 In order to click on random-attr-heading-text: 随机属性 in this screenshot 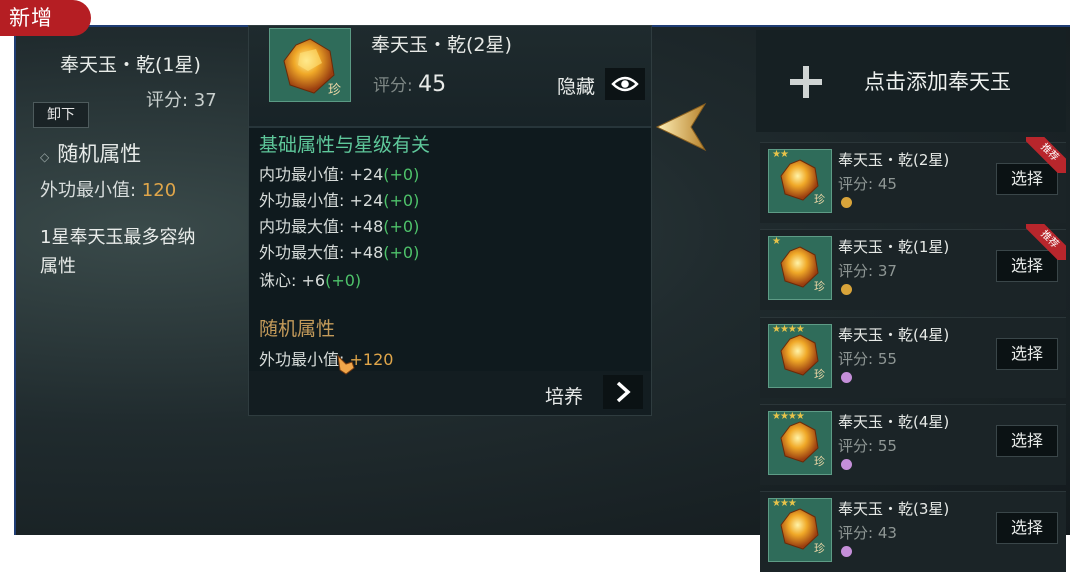, I will do `click(99, 154)`.